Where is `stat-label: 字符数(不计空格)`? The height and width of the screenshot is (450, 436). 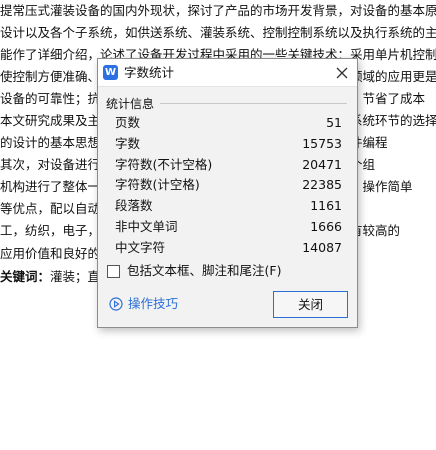
stat-label: 字符数(不计空格) is located at coordinates (164, 164).